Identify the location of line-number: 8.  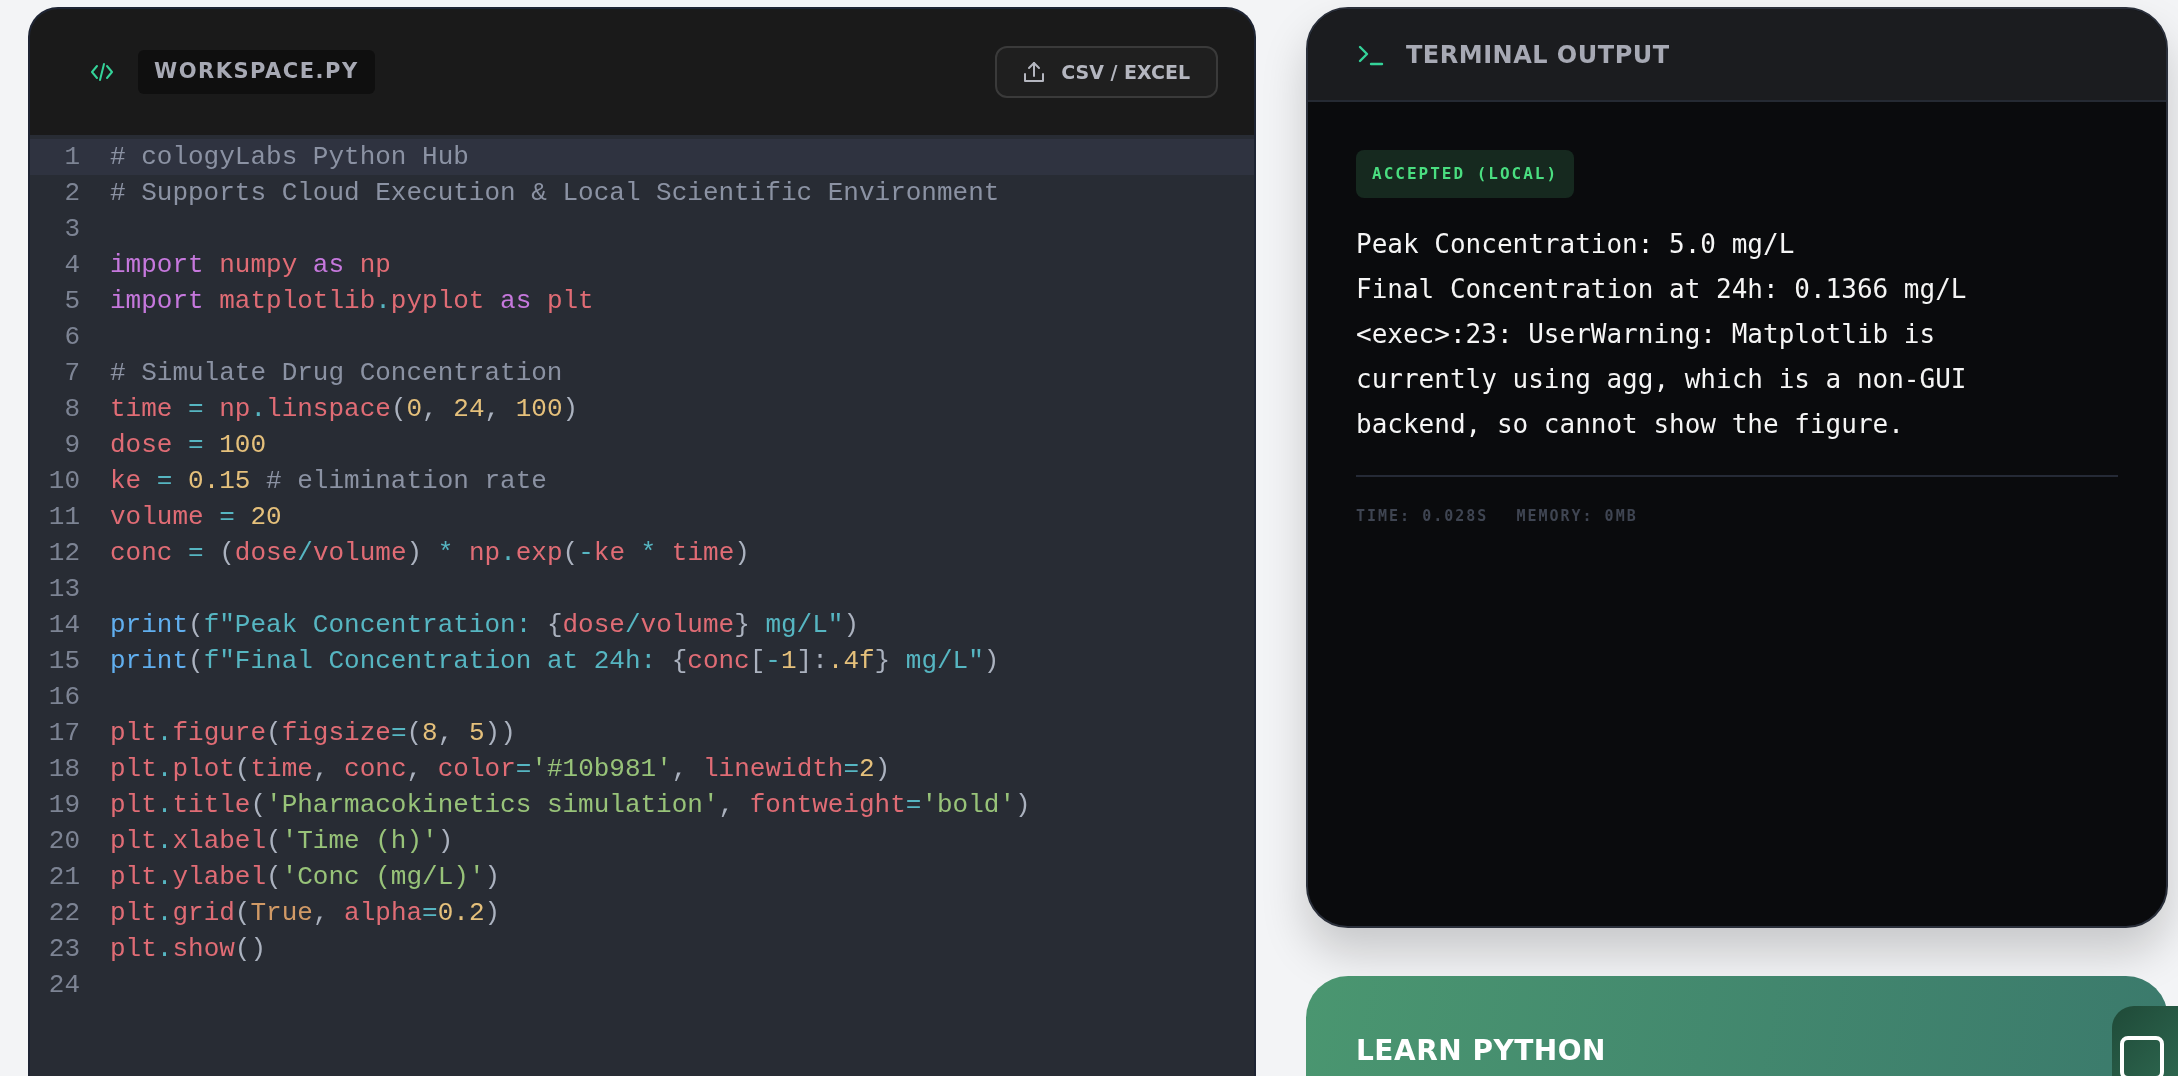
(72, 409).